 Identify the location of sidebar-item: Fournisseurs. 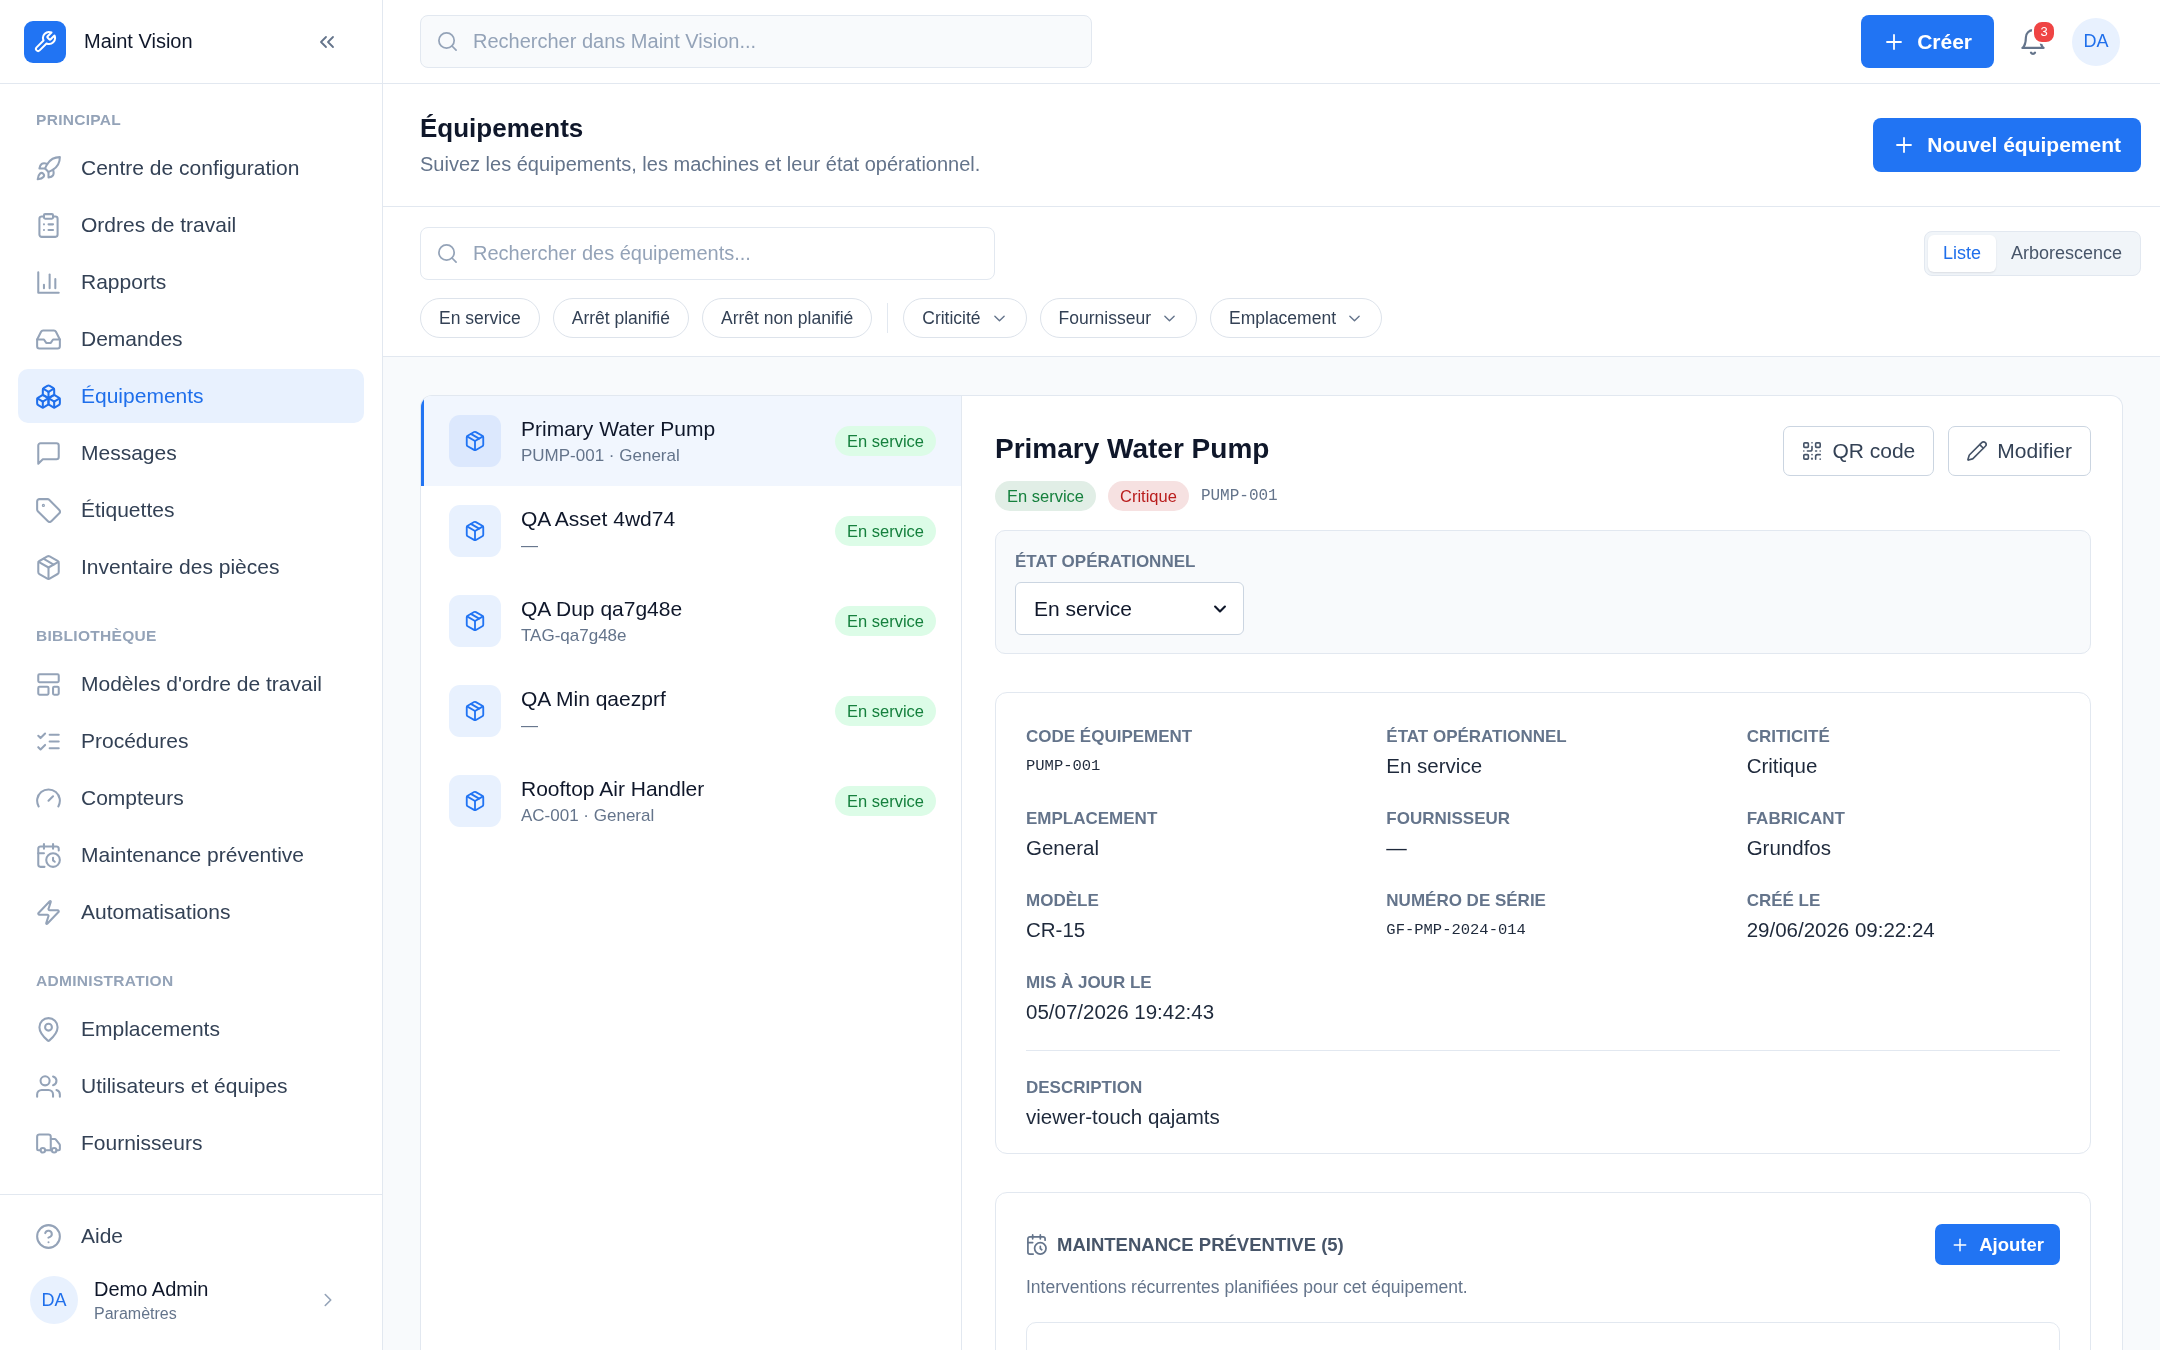
(191, 1143).